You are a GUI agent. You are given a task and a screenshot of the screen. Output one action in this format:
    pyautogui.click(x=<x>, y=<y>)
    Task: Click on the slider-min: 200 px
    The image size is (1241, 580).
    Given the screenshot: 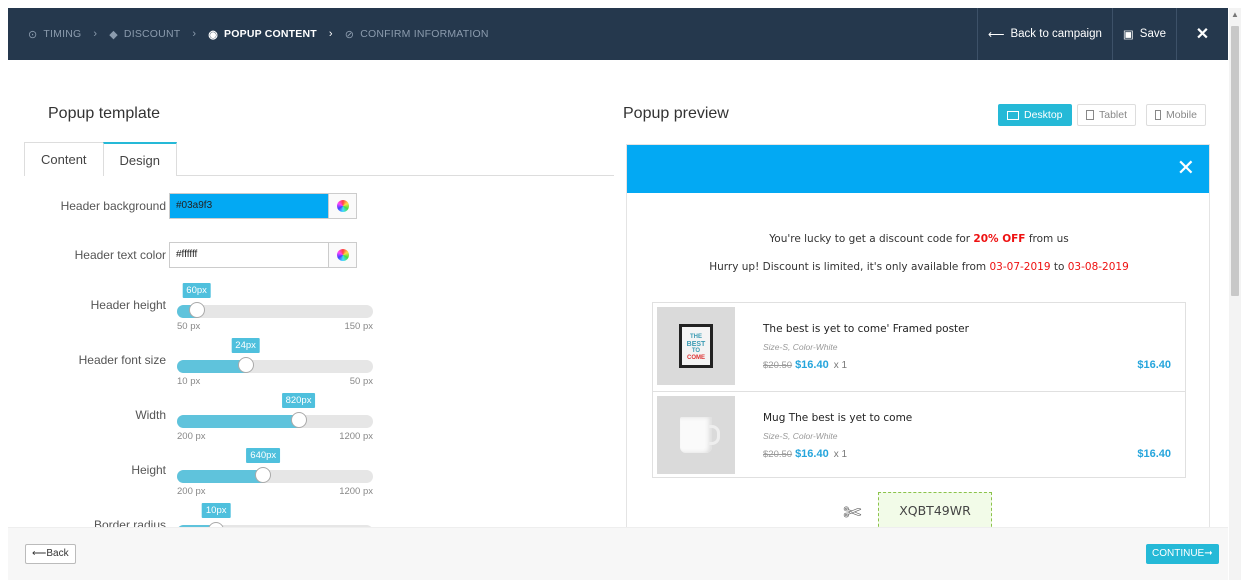 What is the action you would take?
    pyautogui.click(x=191, y=436)
    